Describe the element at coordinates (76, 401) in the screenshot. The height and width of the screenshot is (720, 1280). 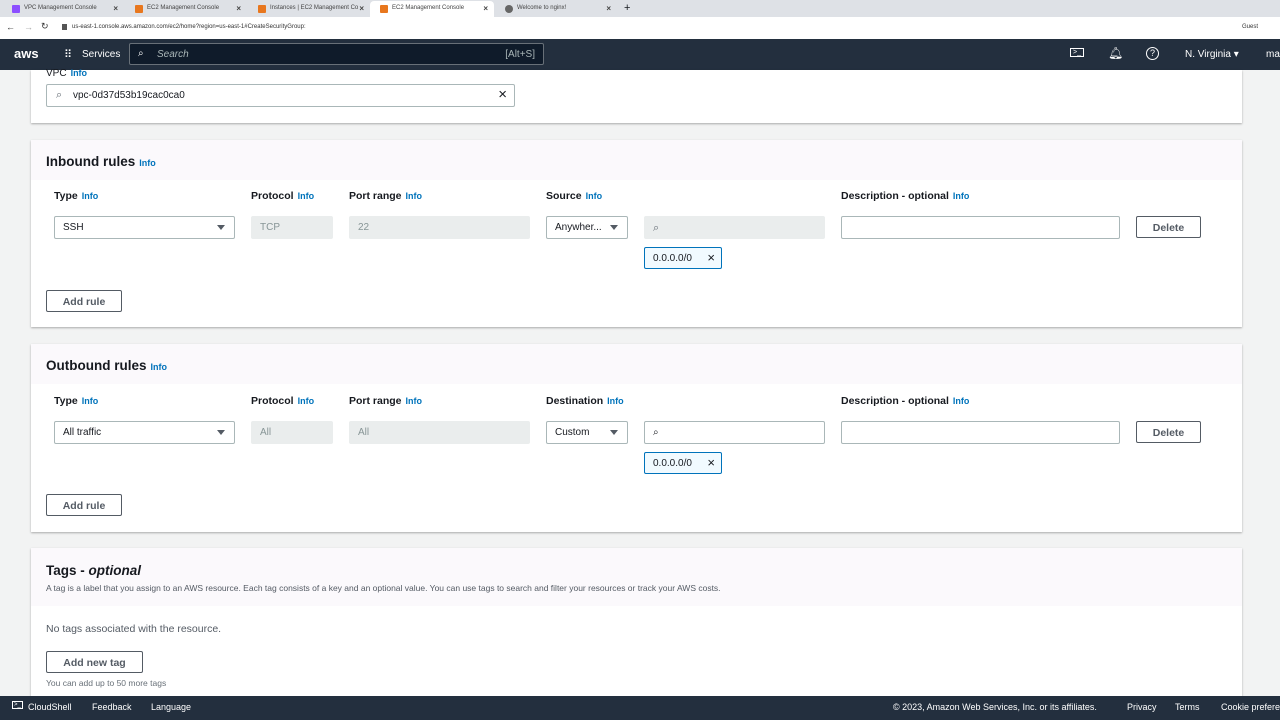
I see `type-label: Type Info` at that location.